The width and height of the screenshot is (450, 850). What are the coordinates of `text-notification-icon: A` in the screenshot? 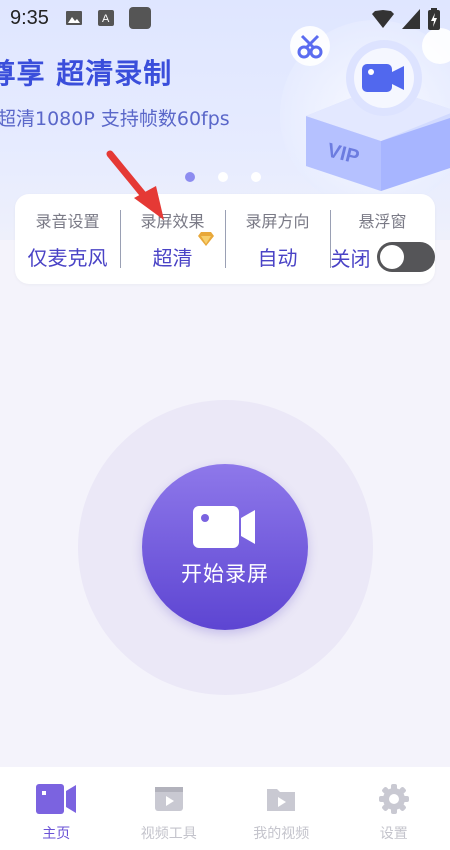 It's located at (105, 18).